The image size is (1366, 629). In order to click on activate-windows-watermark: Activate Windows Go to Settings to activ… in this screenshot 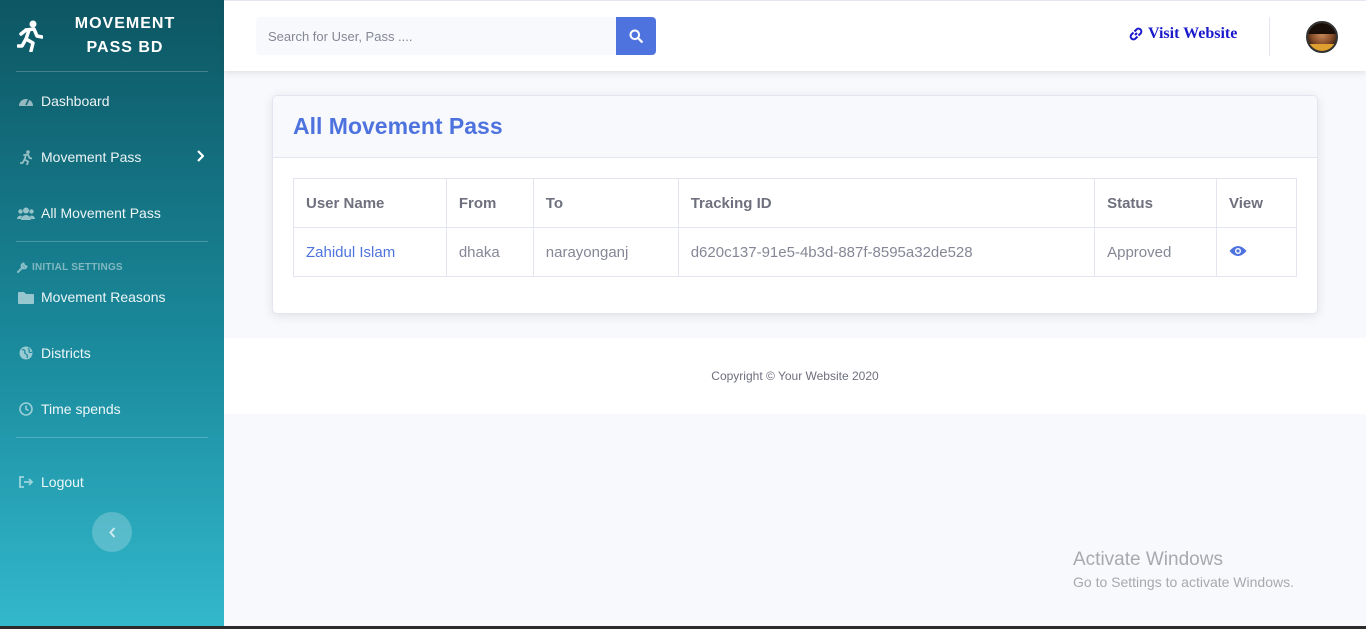, I will do `click(1183, 571)`.